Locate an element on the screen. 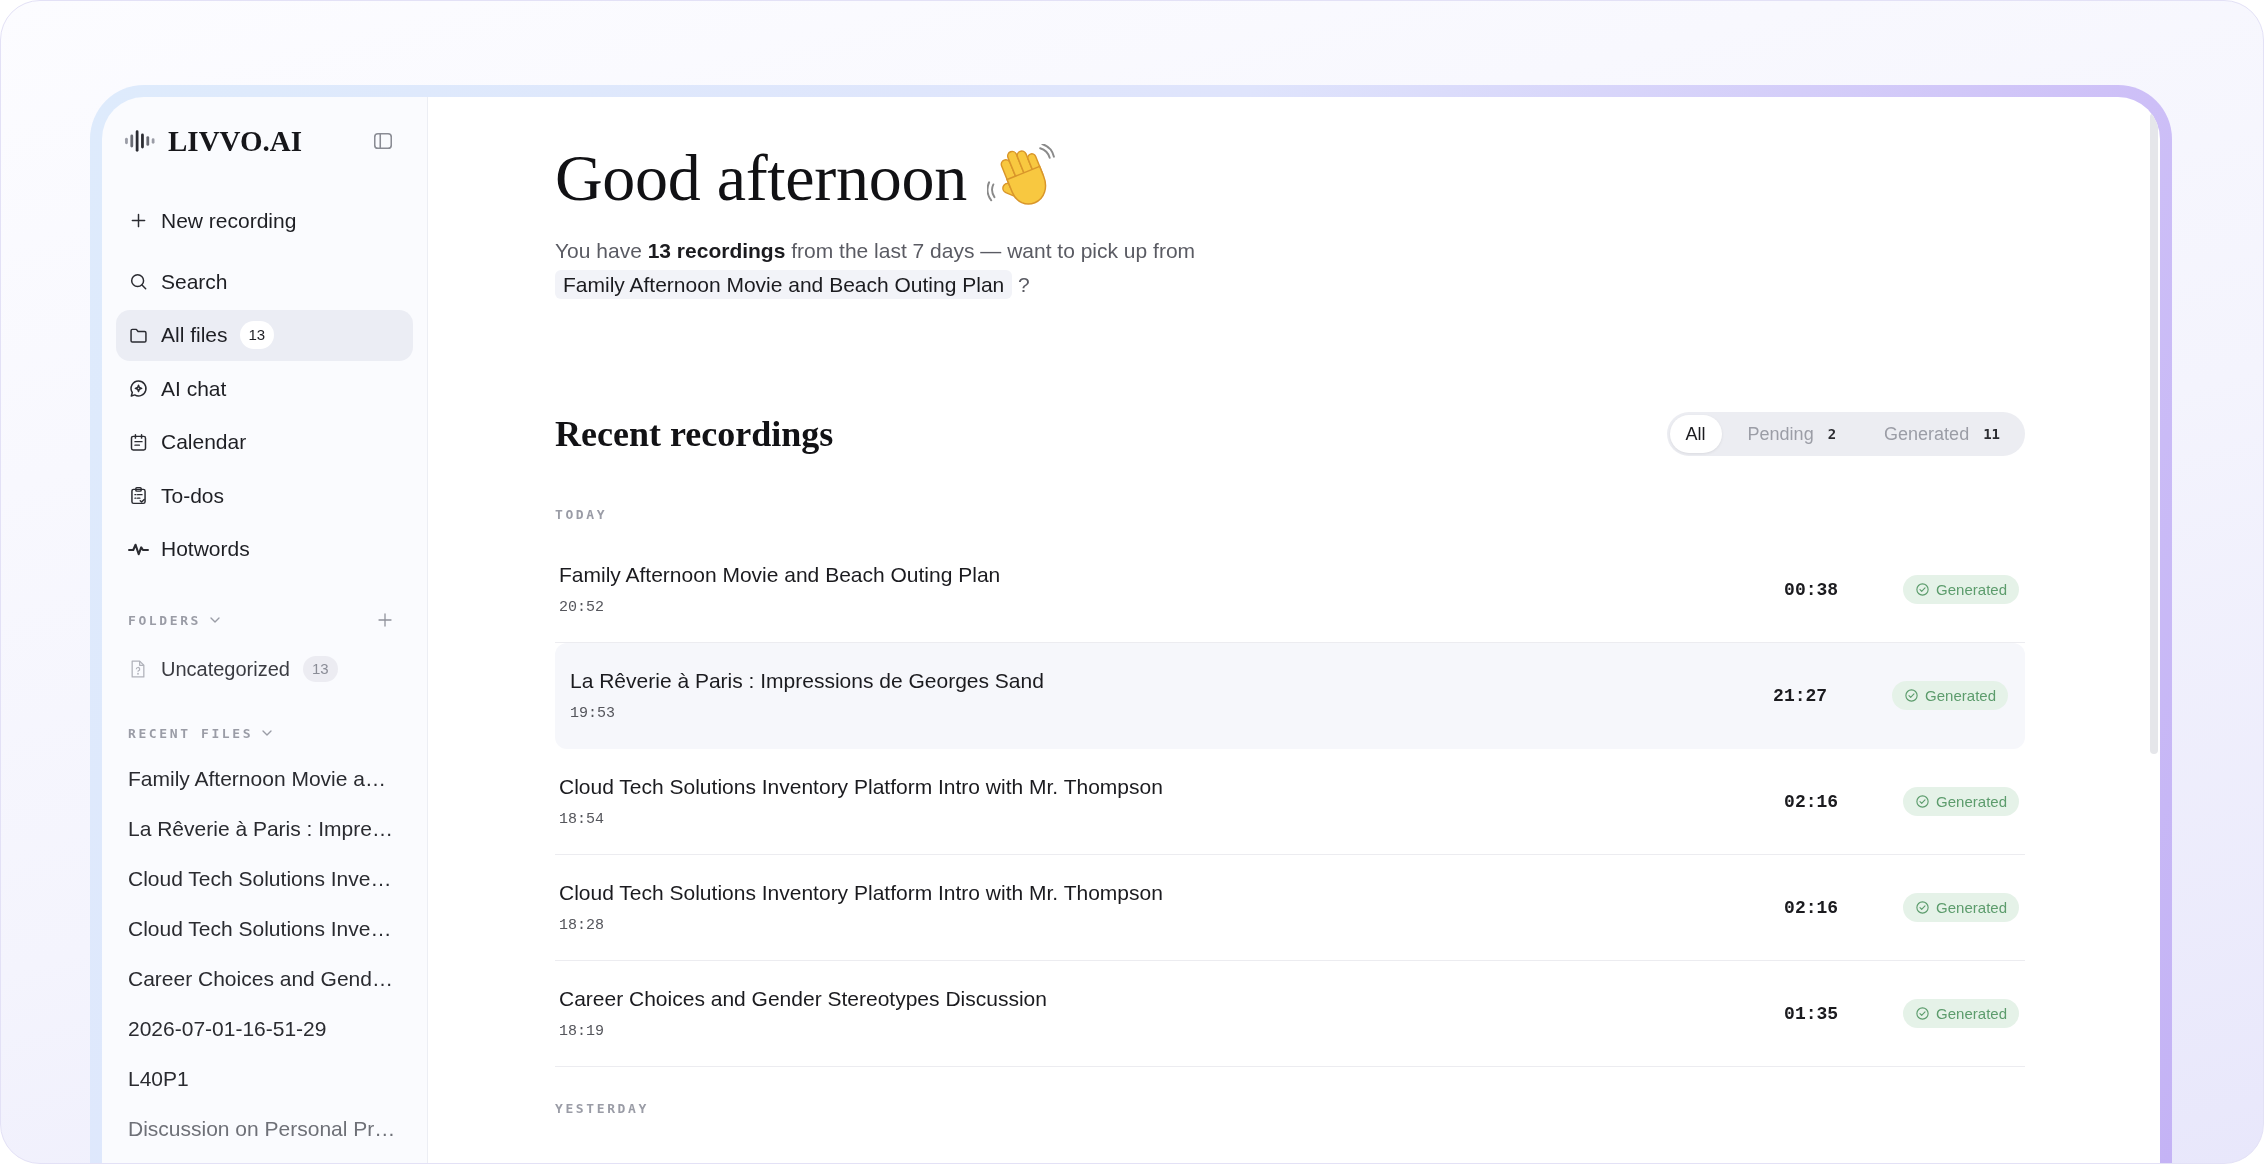 Image resolution: width=2264 pixels, height=1164 pixels. sidebar-nav-item: New recording is located at coordinates (264, 220).